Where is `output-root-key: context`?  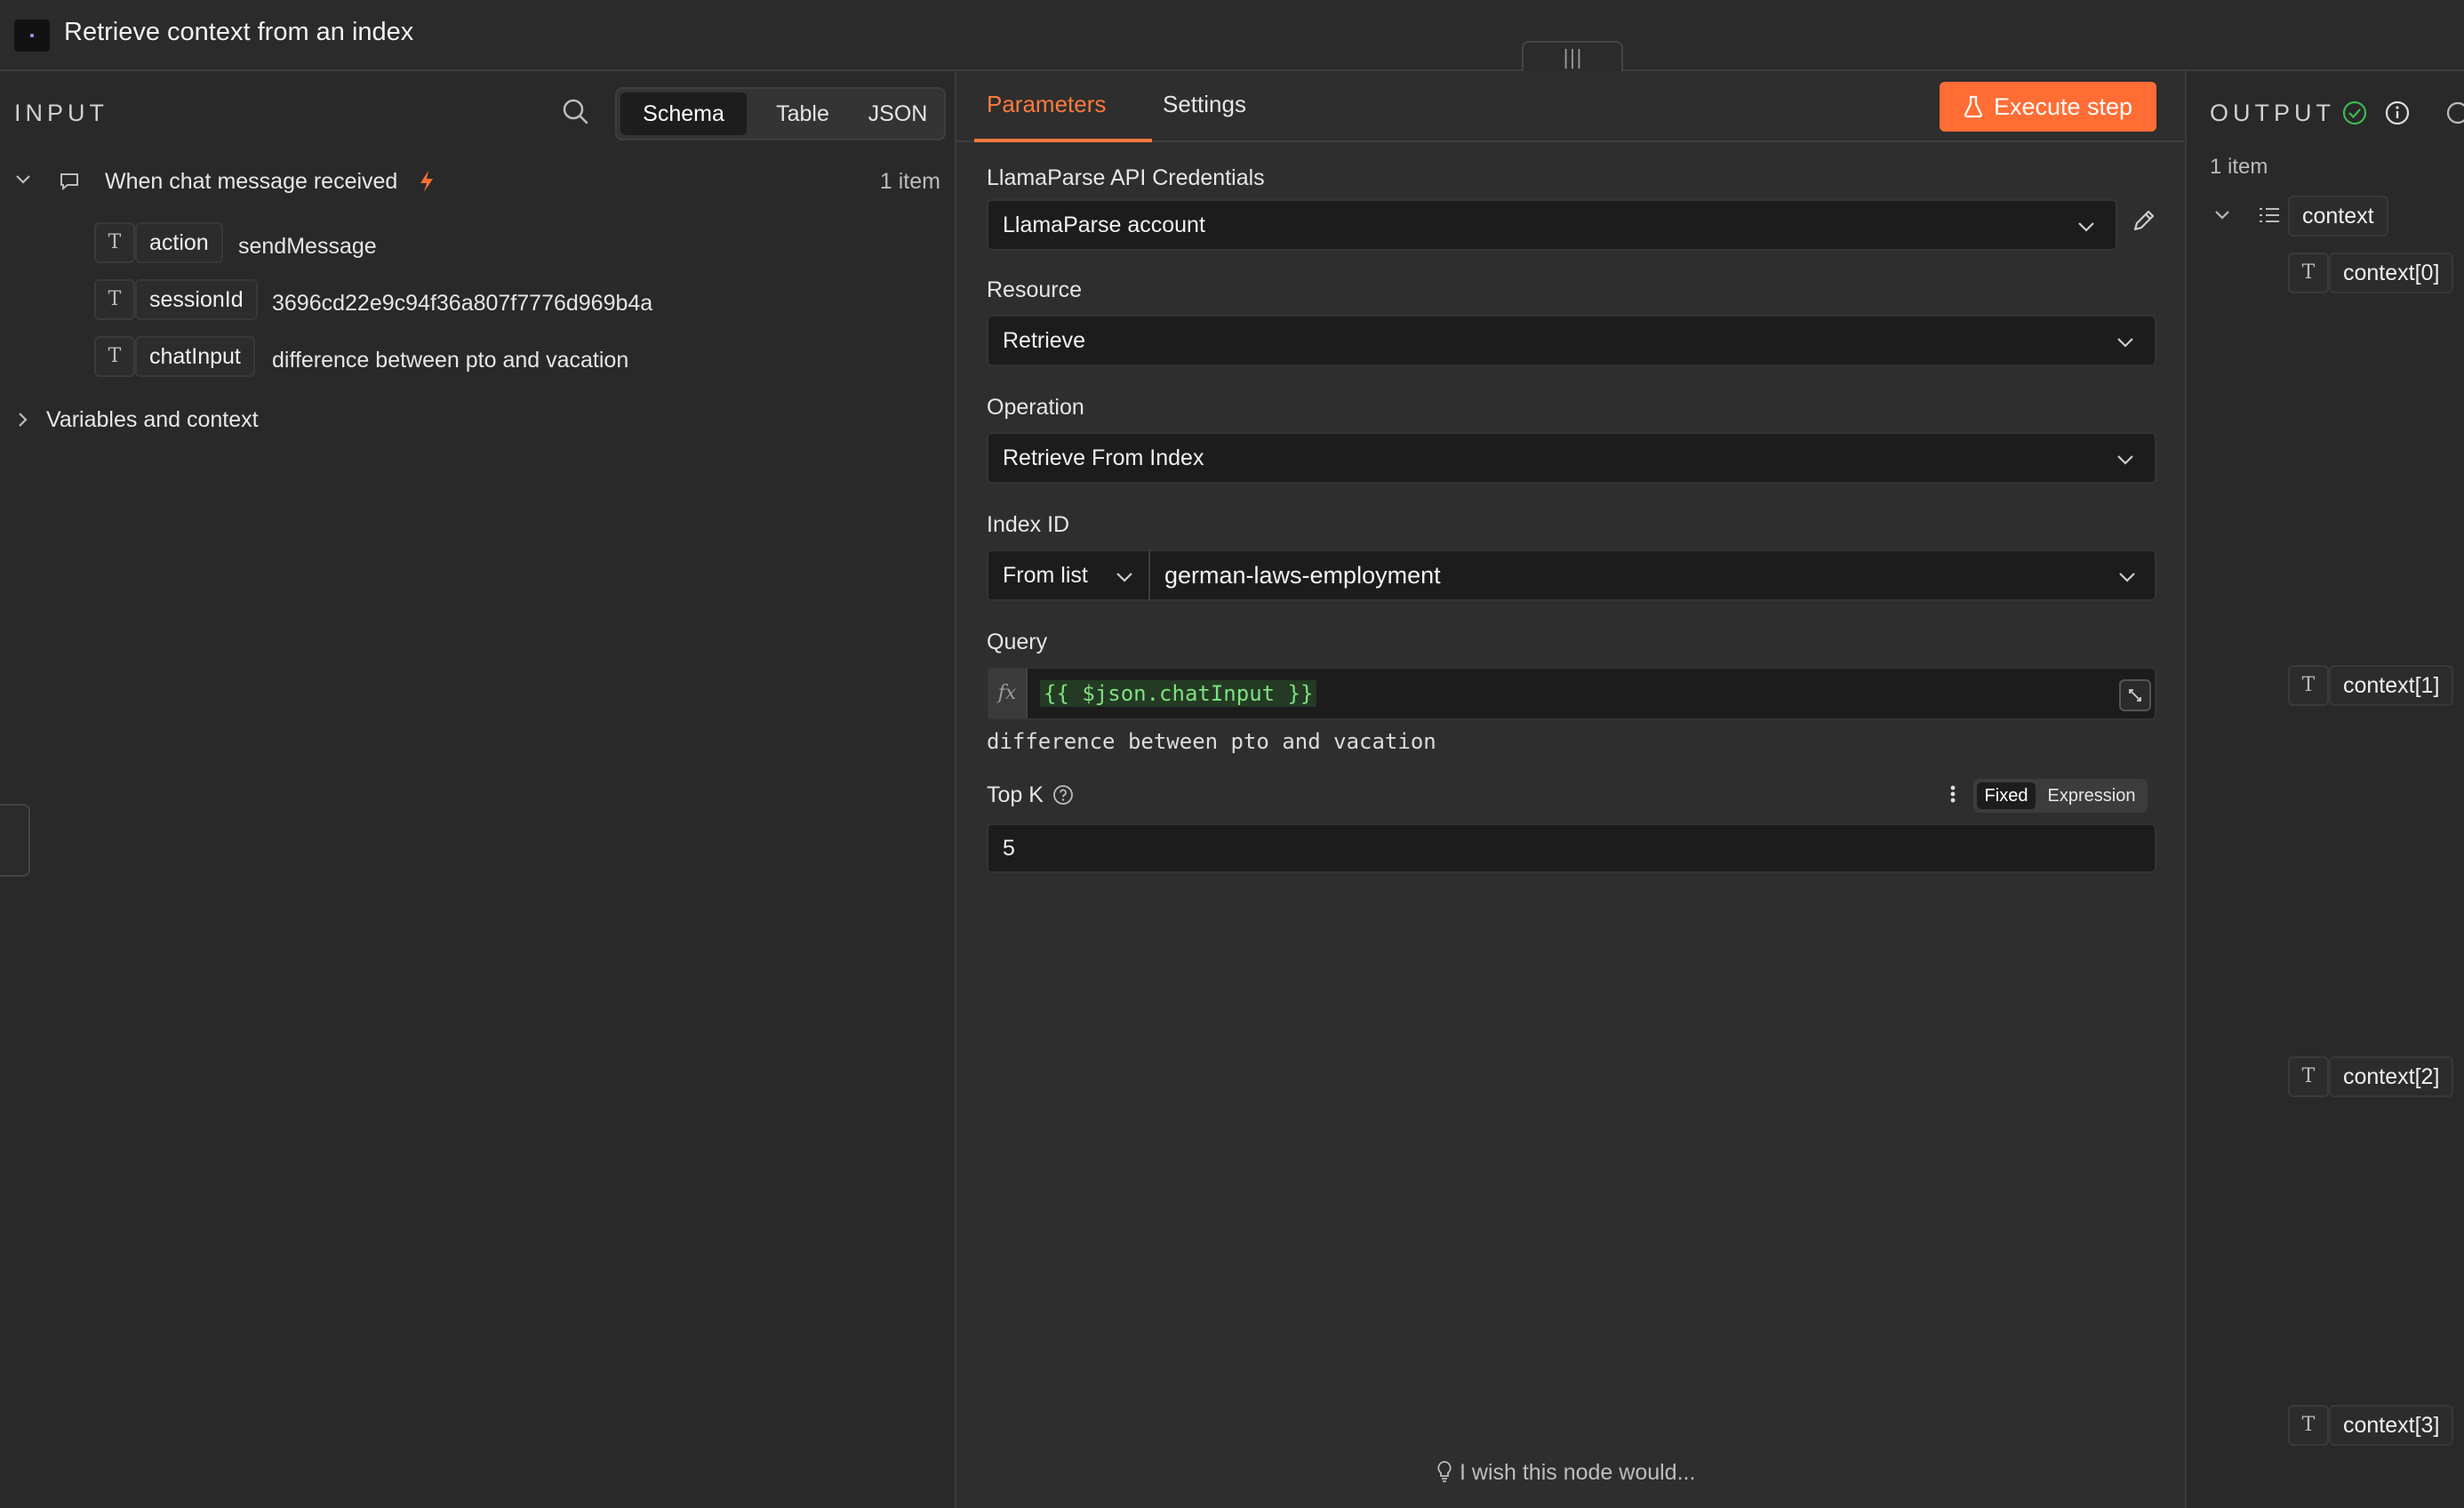 output-root-key: context is located at coordinates (2338, 216).